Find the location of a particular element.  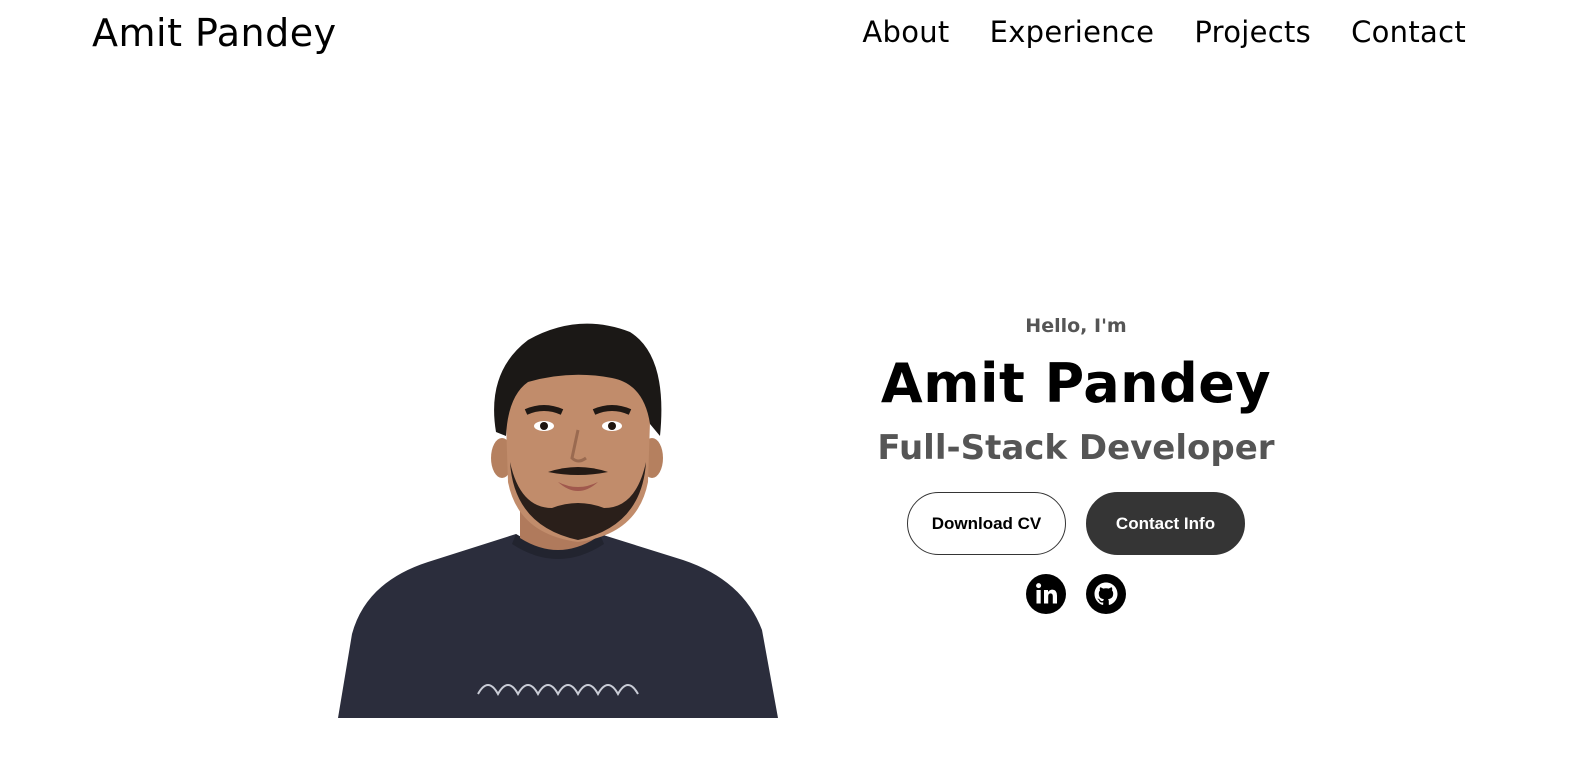

hero-name: Amit Pandey is located at coordinates (1076, 383).